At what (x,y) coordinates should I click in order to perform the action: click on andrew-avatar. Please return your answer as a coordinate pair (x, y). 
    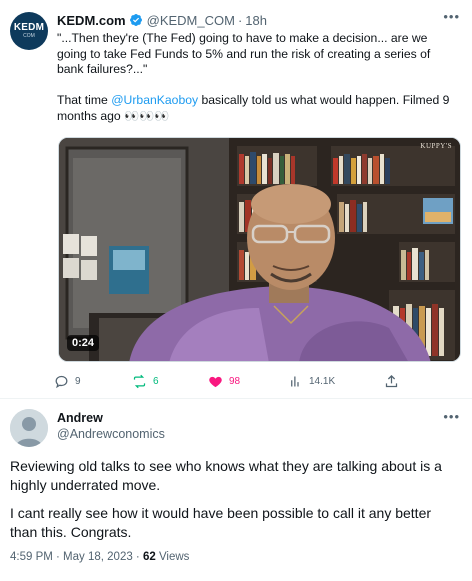
    Looking at the image, I should click on (29, 428).